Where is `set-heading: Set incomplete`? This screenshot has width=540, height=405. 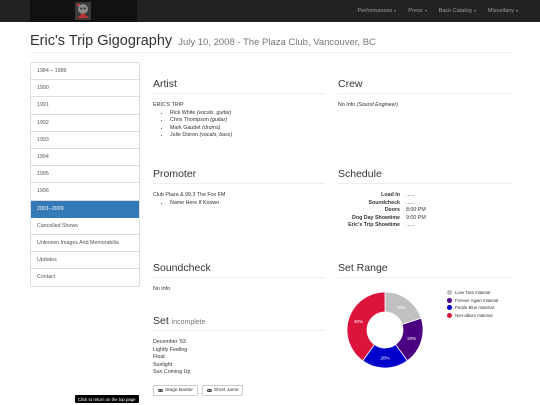 set-heading: Set incomplete is located at coordinates (239, 323).